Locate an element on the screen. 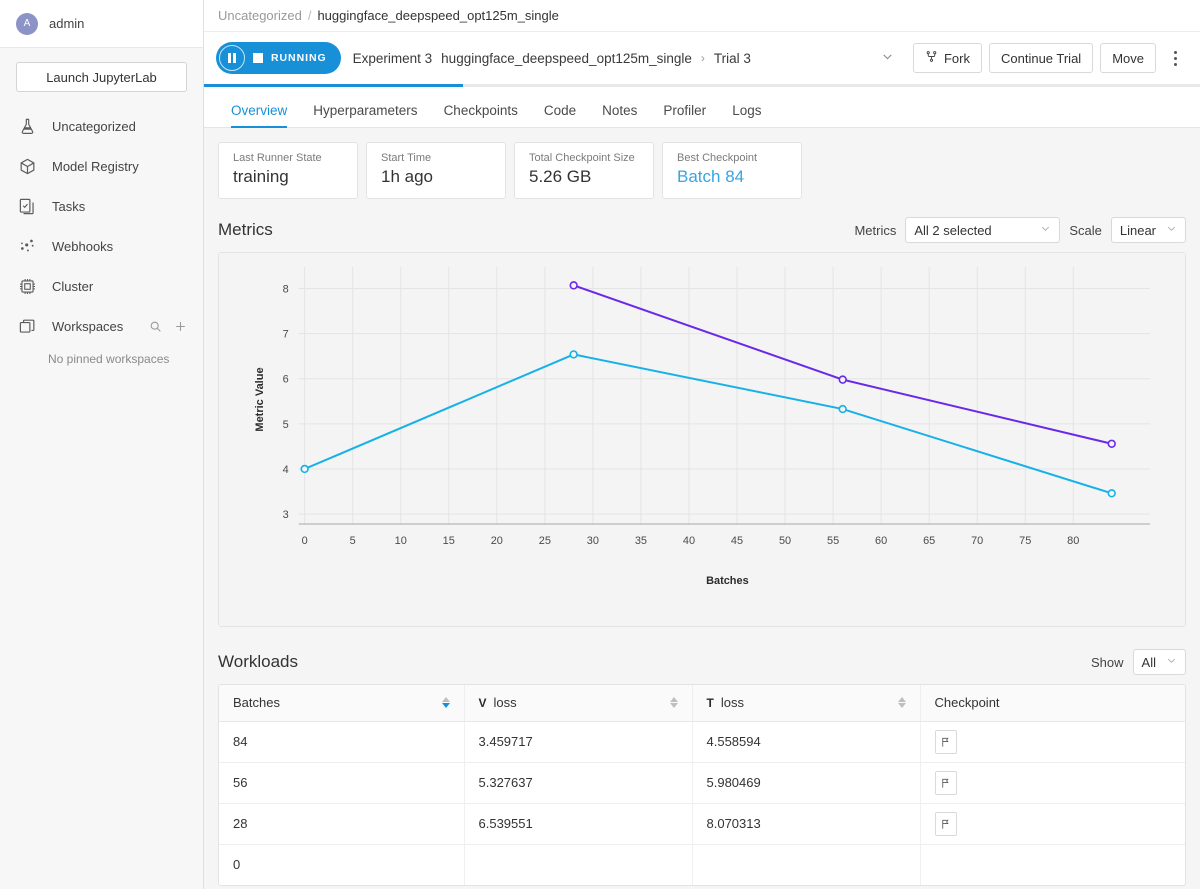 This screenshot has width=1200, height=889. sidebar-item-model-registry: Model Registry is located at coordinates (101, 166).